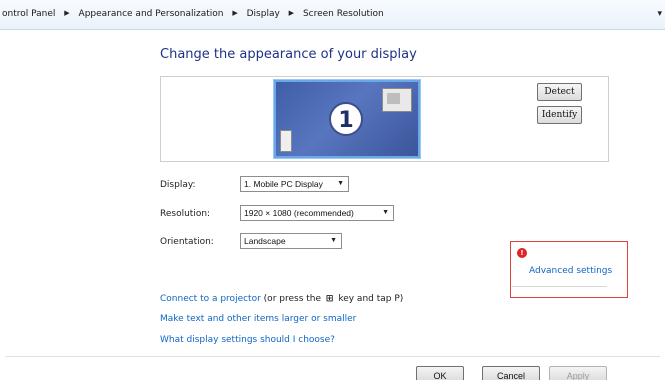 The width and height of the screenshot is (665, 380). I want to click on display-select: 1. Mobile PC Display ▼, so click(294, 184).